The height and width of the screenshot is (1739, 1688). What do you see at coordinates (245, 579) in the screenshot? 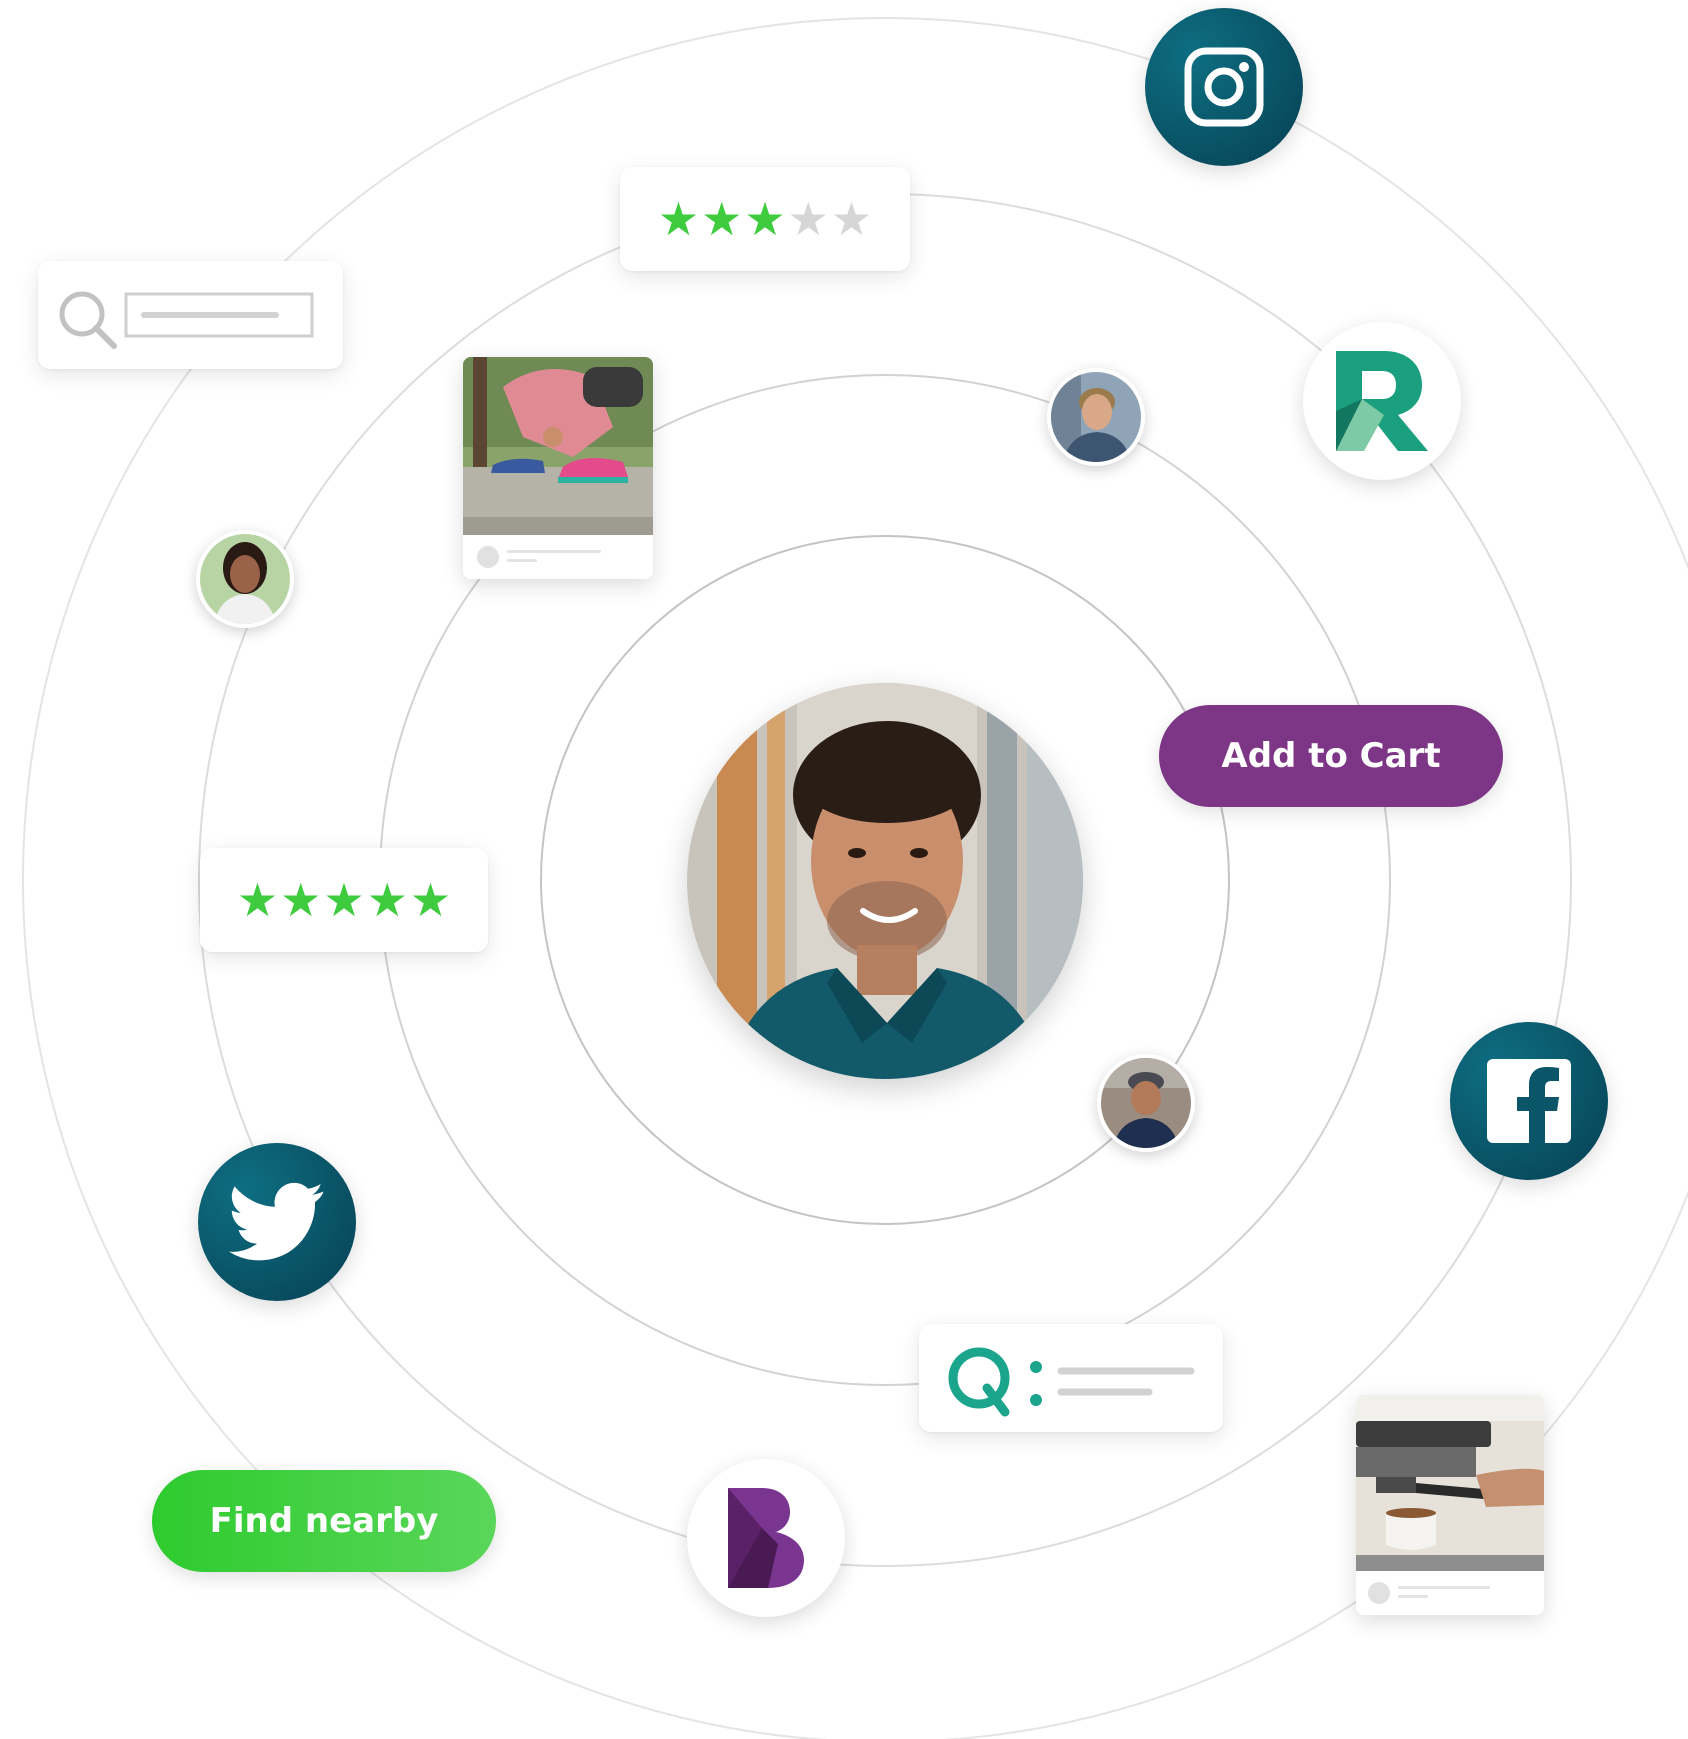
I see `avatar-woman` at bounding box center [245, 579].